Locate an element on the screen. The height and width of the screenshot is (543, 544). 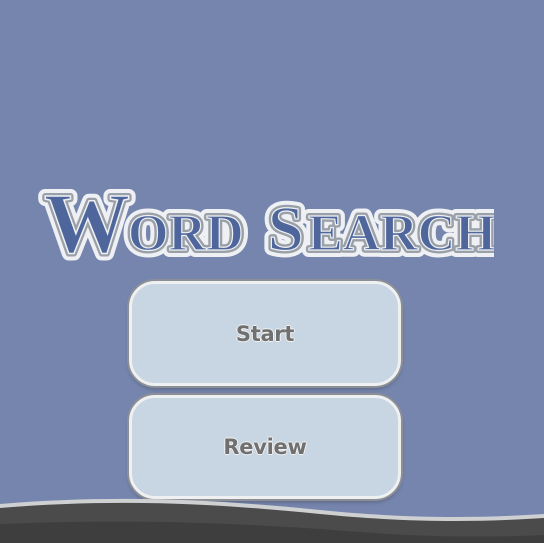
title-ord-letters: ORD is located at coordinates (186, 233).